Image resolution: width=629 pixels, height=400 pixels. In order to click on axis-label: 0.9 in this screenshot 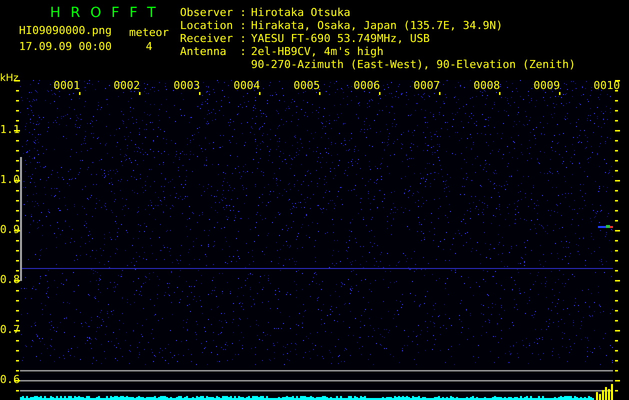, I will do `click(10, 229)`.